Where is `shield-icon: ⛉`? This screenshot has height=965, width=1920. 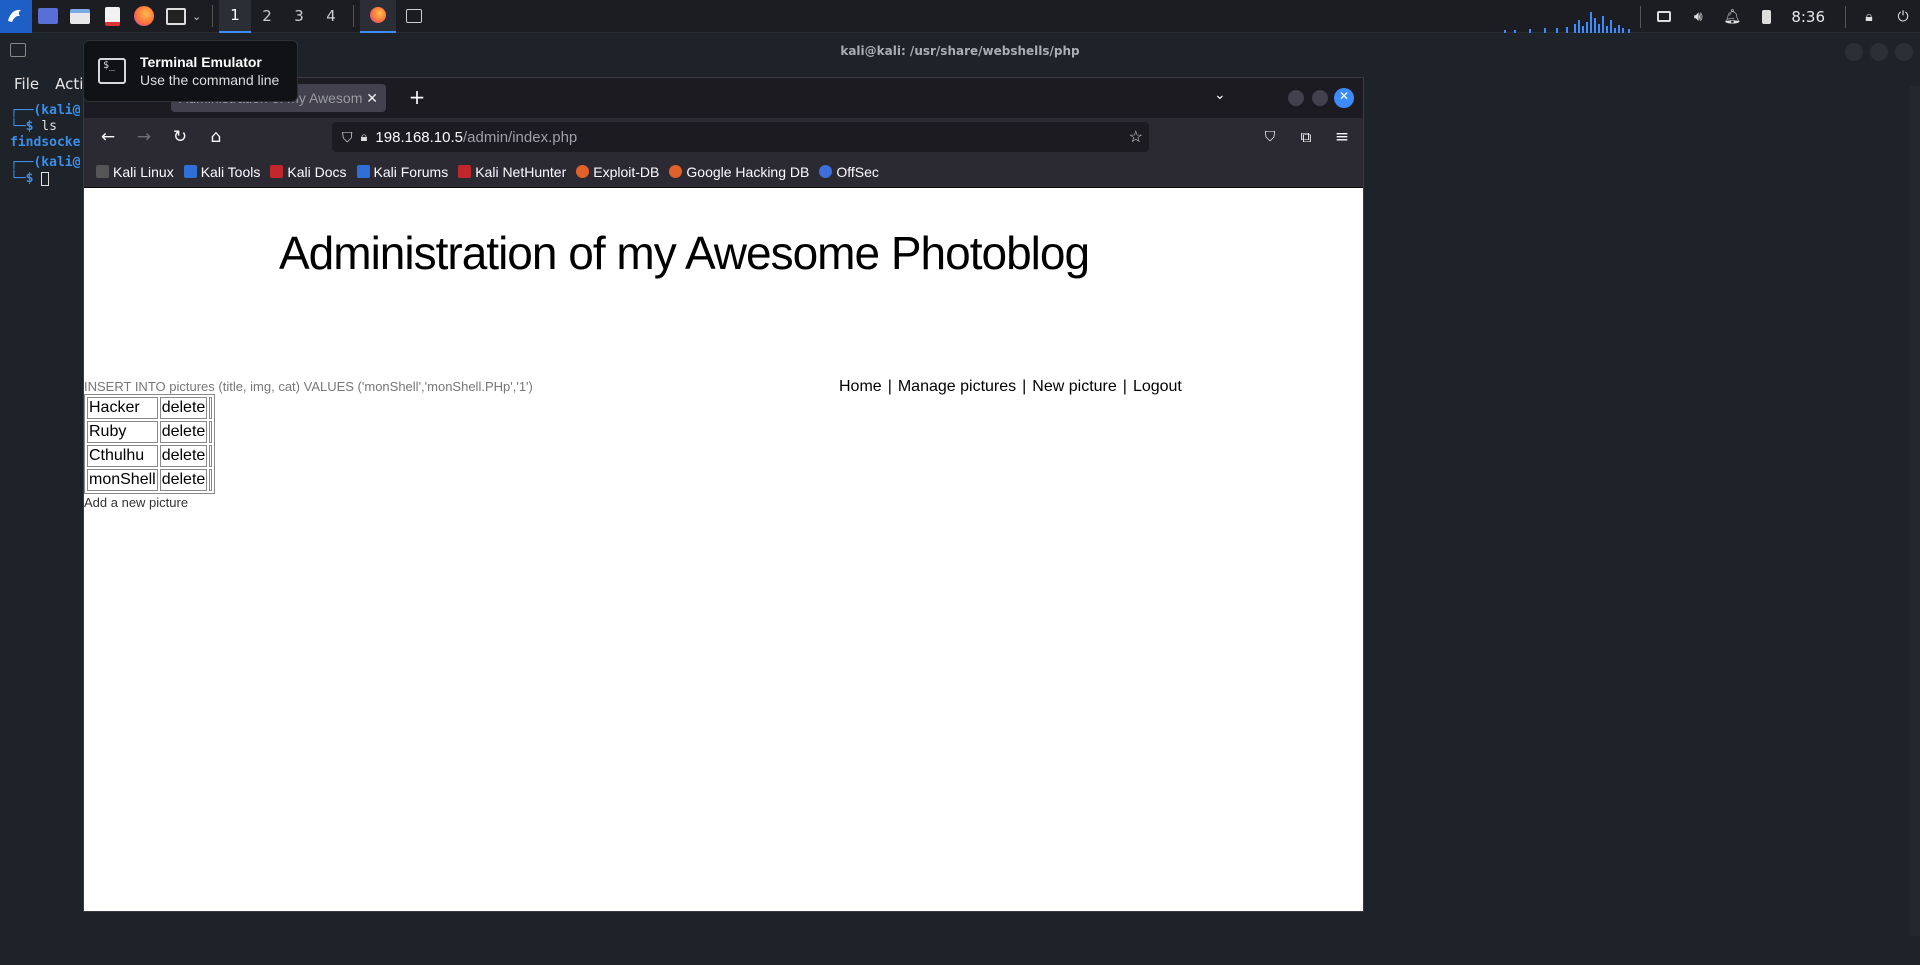 shield-icon: ⛉ is located at coordinates (347, 137).